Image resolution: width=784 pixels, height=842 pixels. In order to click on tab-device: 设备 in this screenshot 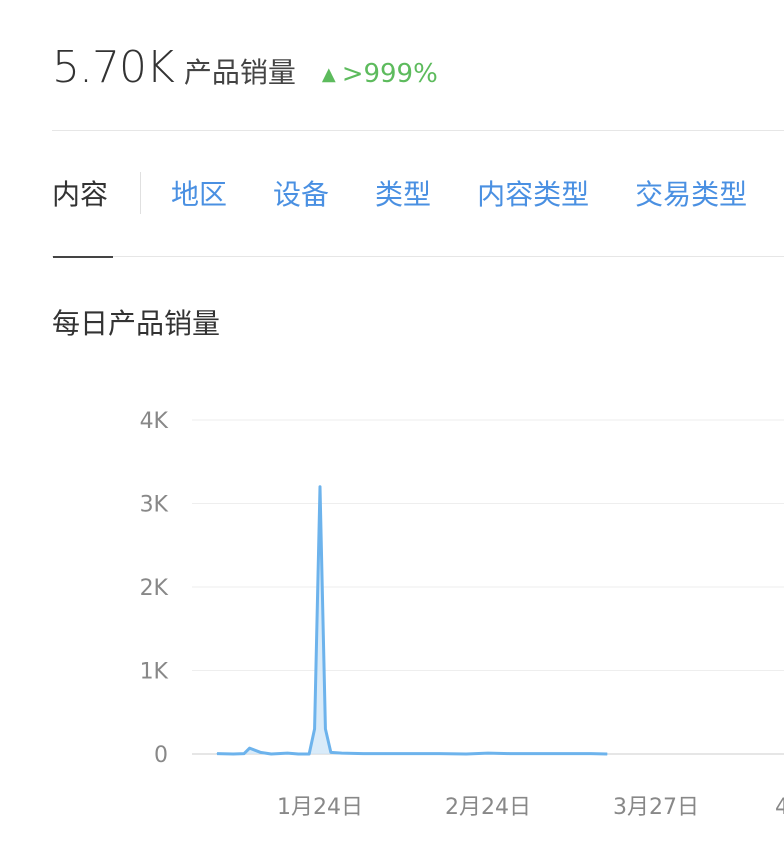, I will do `click(301, 193)`.